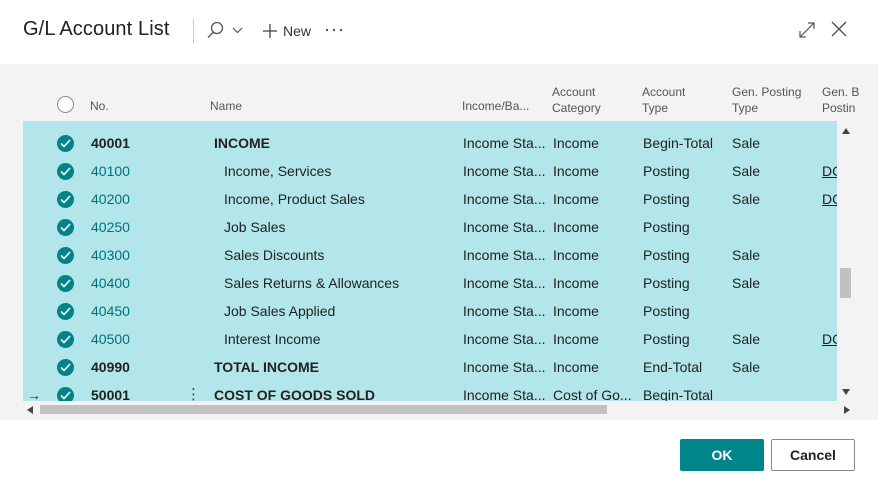  I want to click on close-icon, so click(839, 29).